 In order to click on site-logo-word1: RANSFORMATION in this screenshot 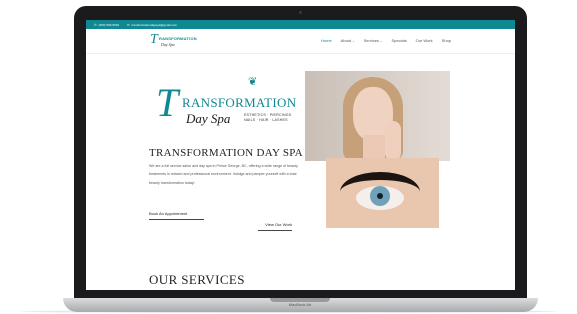, I will do `click(178, 38)`.